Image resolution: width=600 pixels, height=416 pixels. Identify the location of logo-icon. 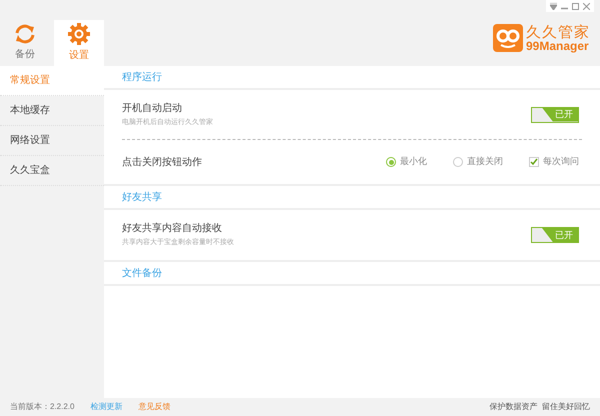
(508, 38).